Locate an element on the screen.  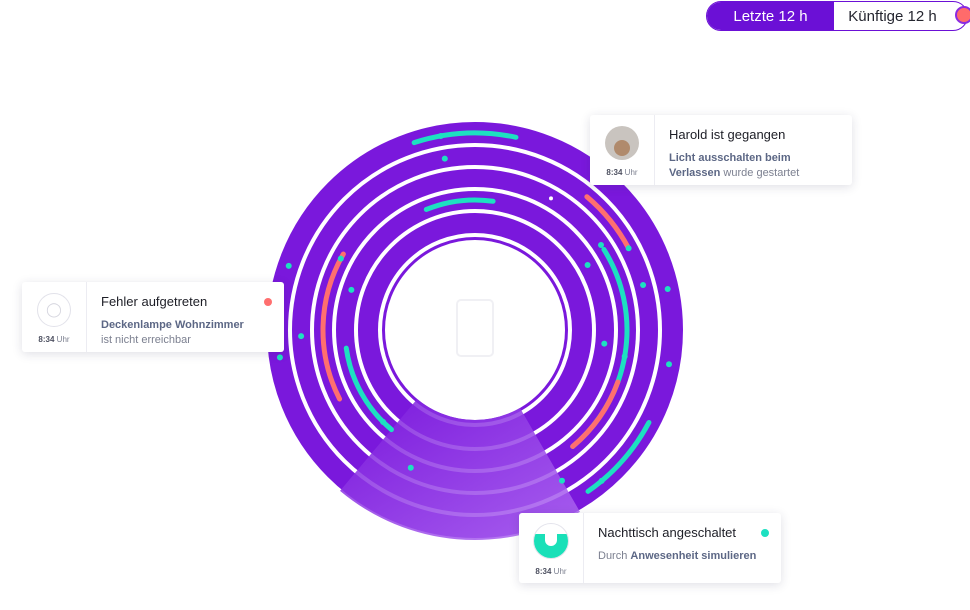
ring-separator is located at coordinates (475, 330).